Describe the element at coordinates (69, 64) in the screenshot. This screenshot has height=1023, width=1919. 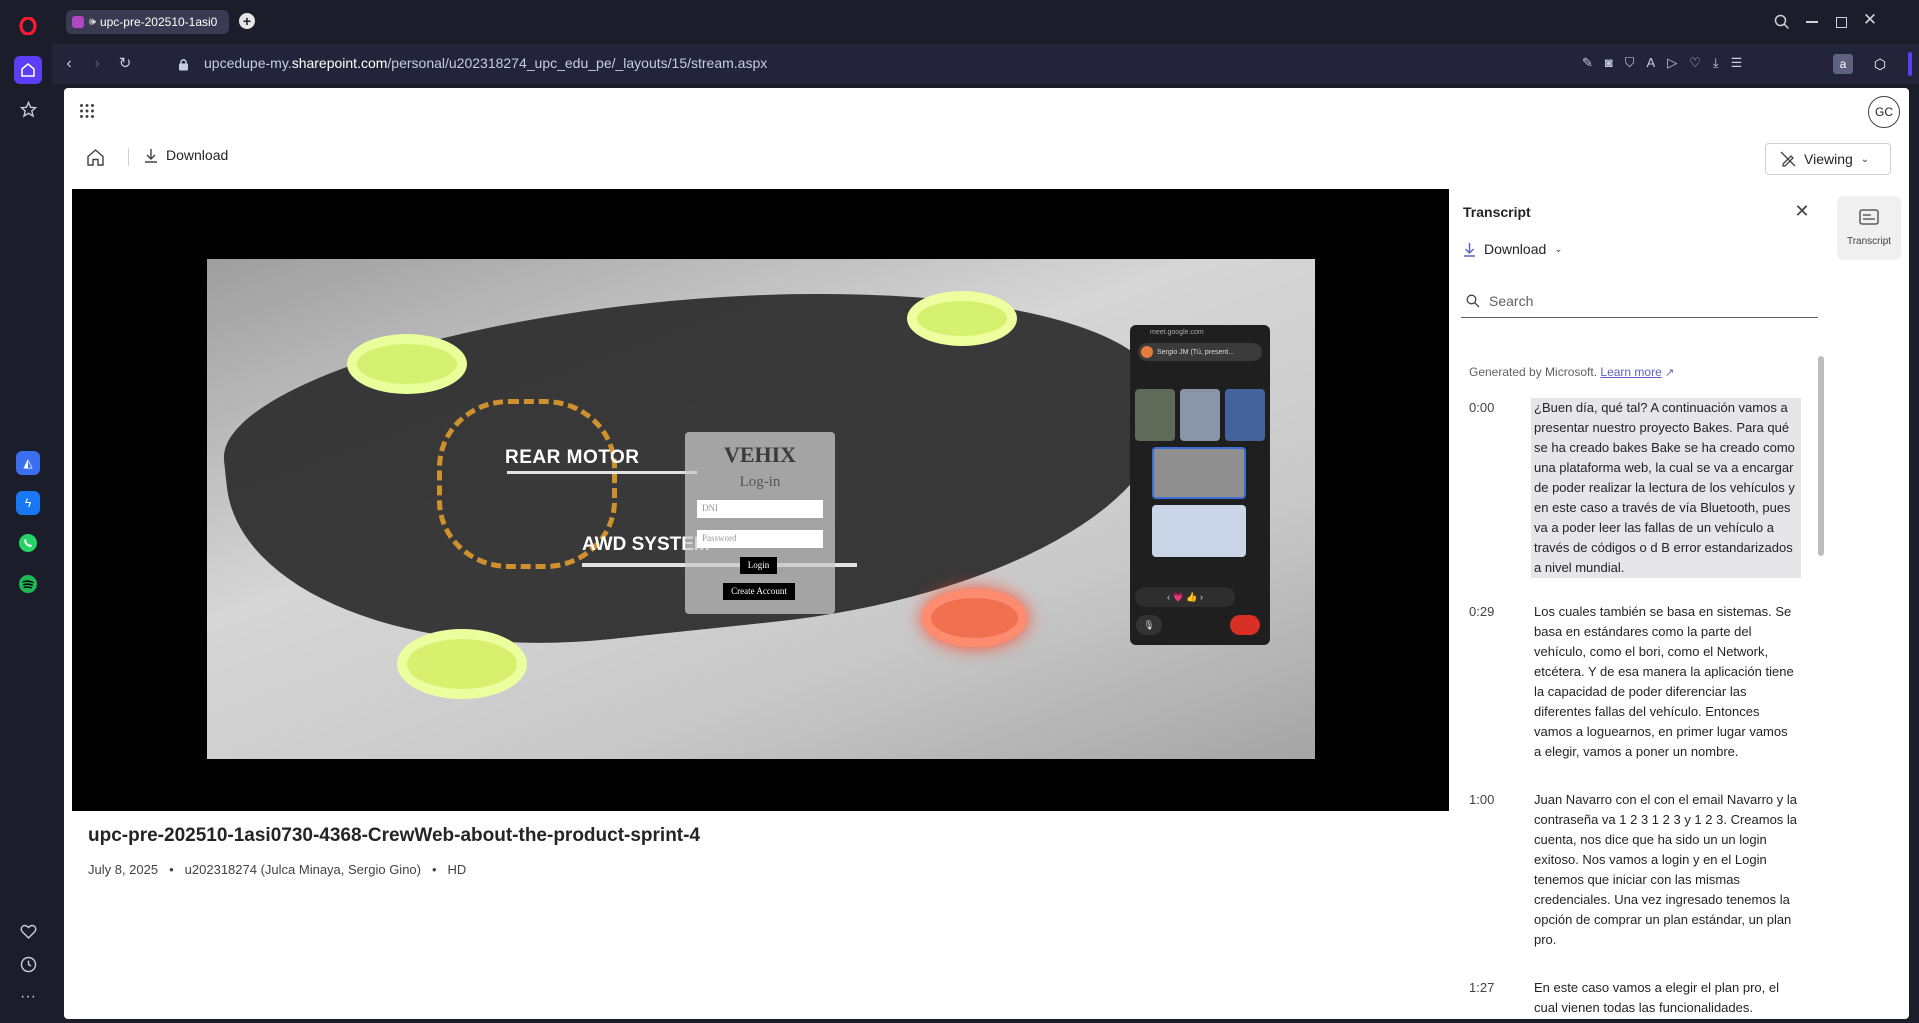
I see `back-icon: ‹` at that location.